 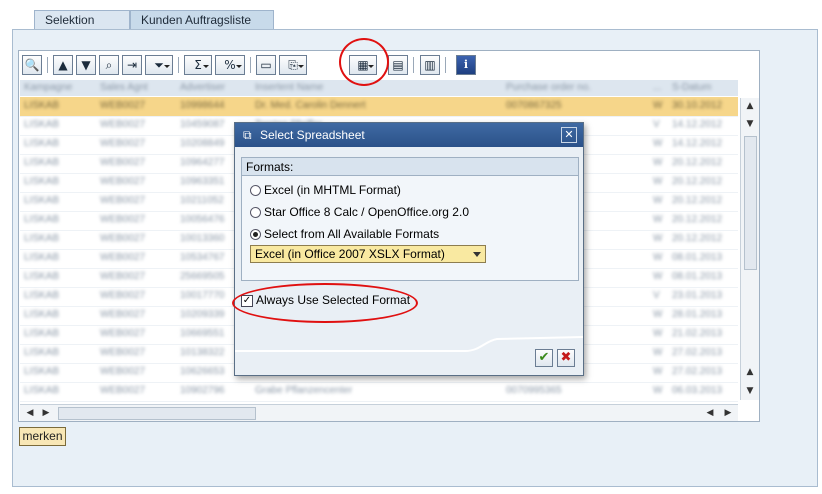 I want to click on filter-icon: ▼, so click(x=86, y=65).